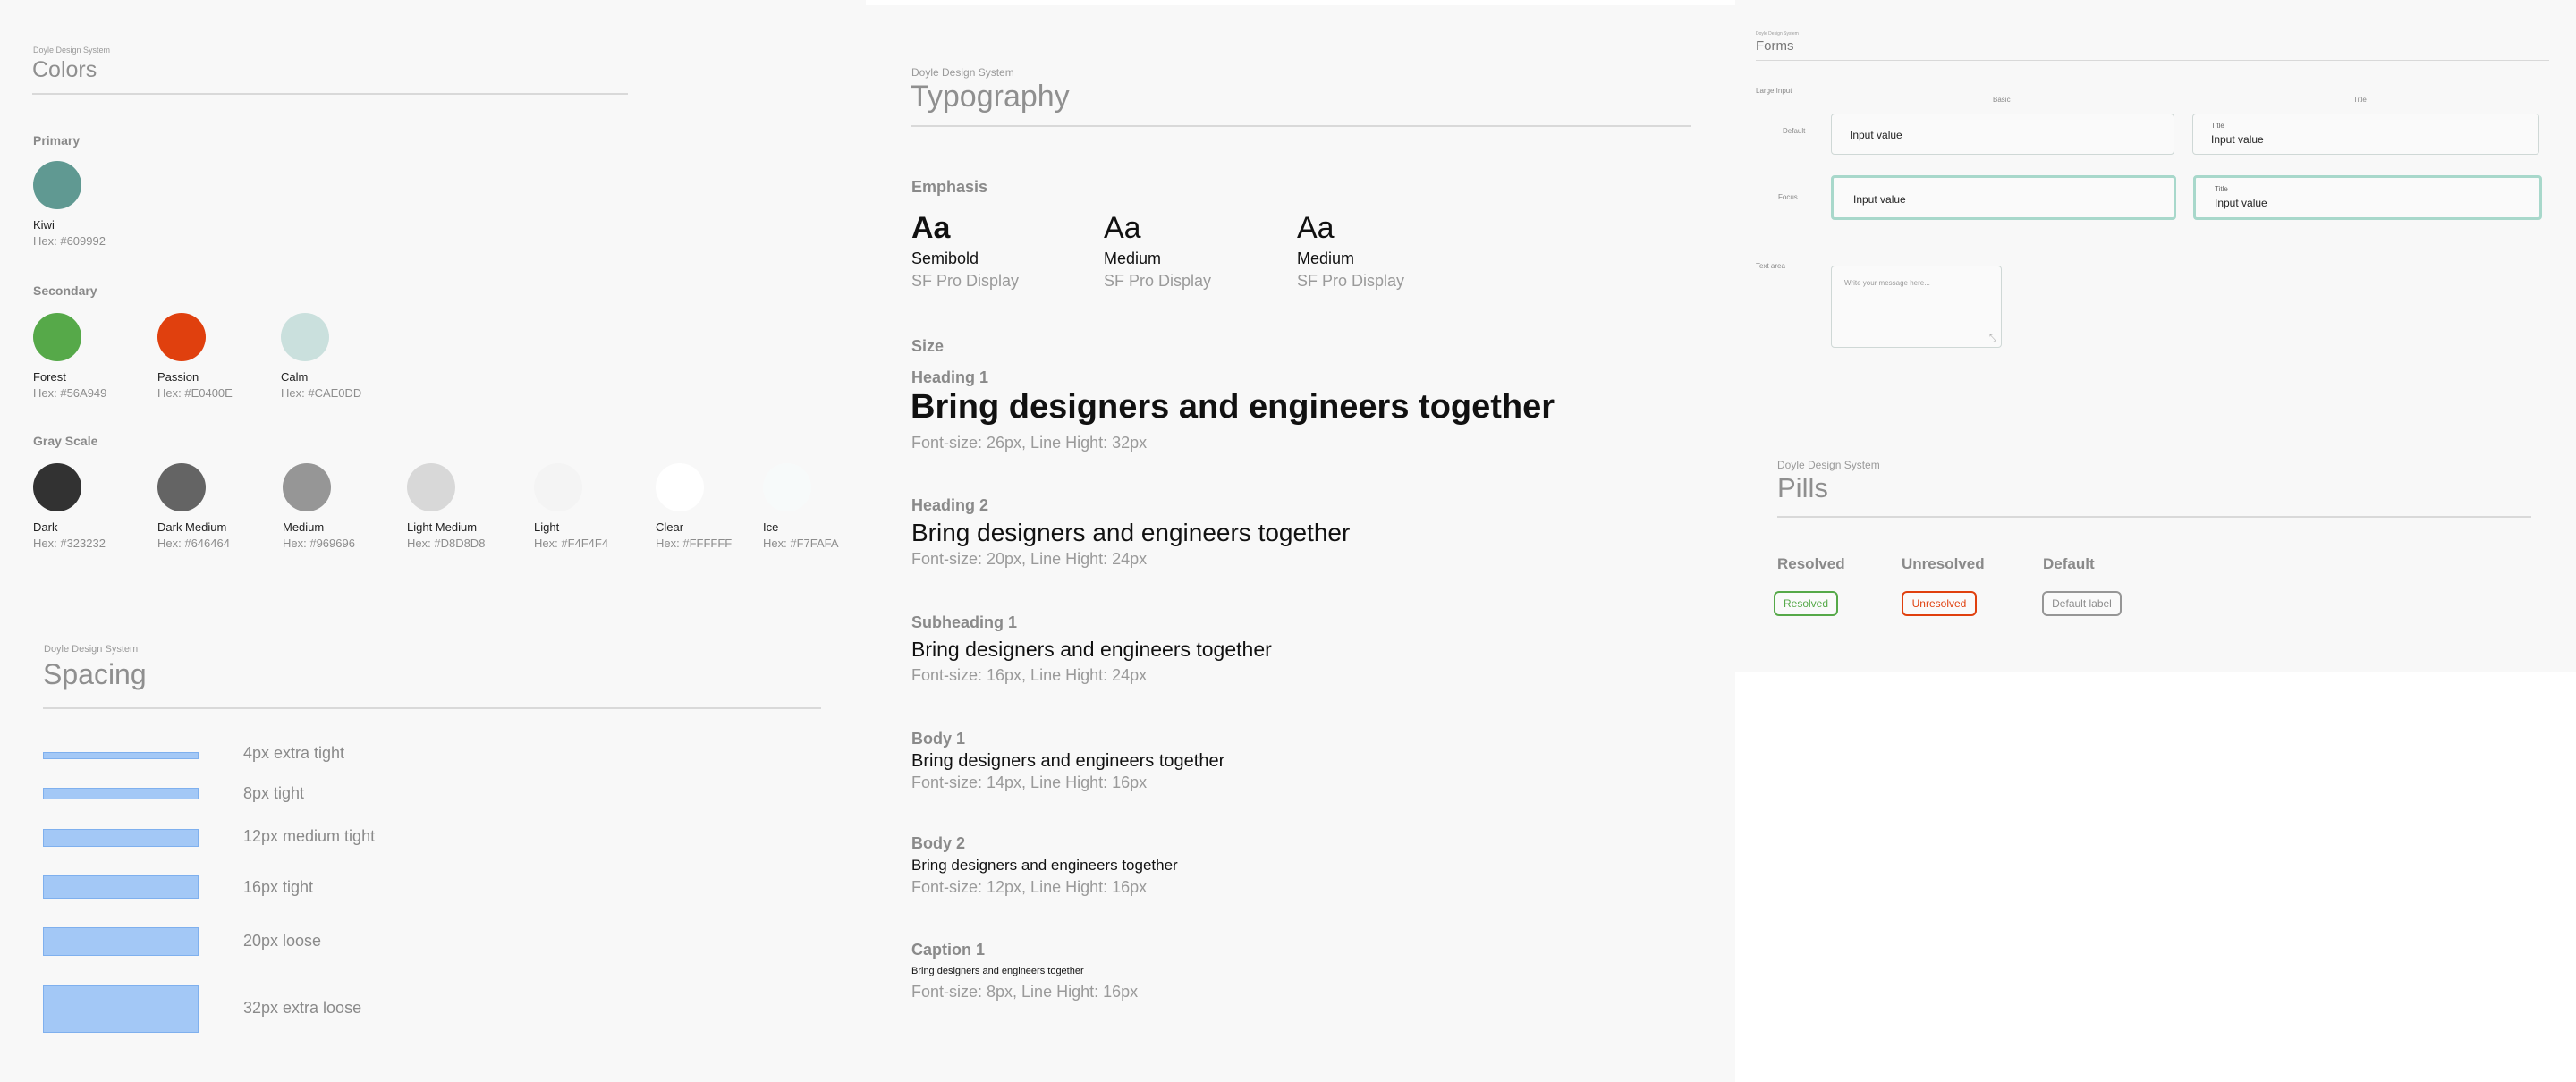 The height and width of the screenshot is (1082, 2576). What do you see at coordinates (1029, 782) in the screenshot?
I see `type-style-meta: Font-size: 14px, Line Hight: 16px` at bounding box center [1029, 782].